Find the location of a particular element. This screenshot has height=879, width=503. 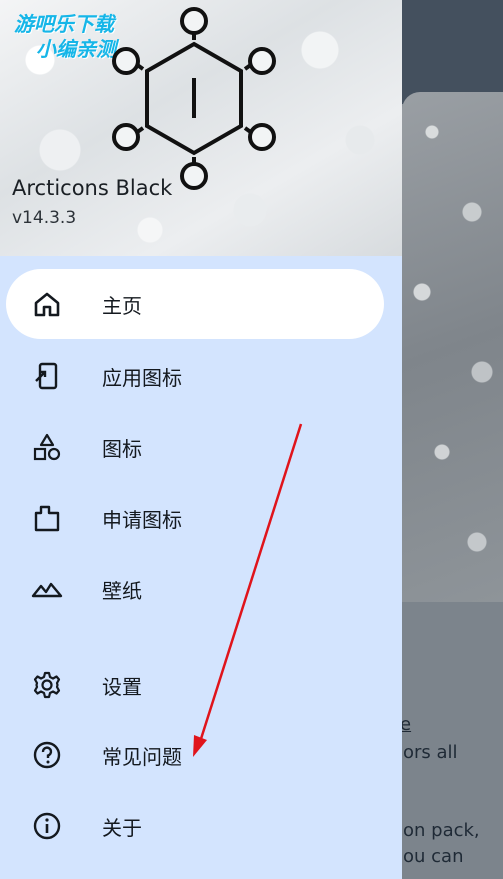

gear-icon is located at coordinates (47, 685).